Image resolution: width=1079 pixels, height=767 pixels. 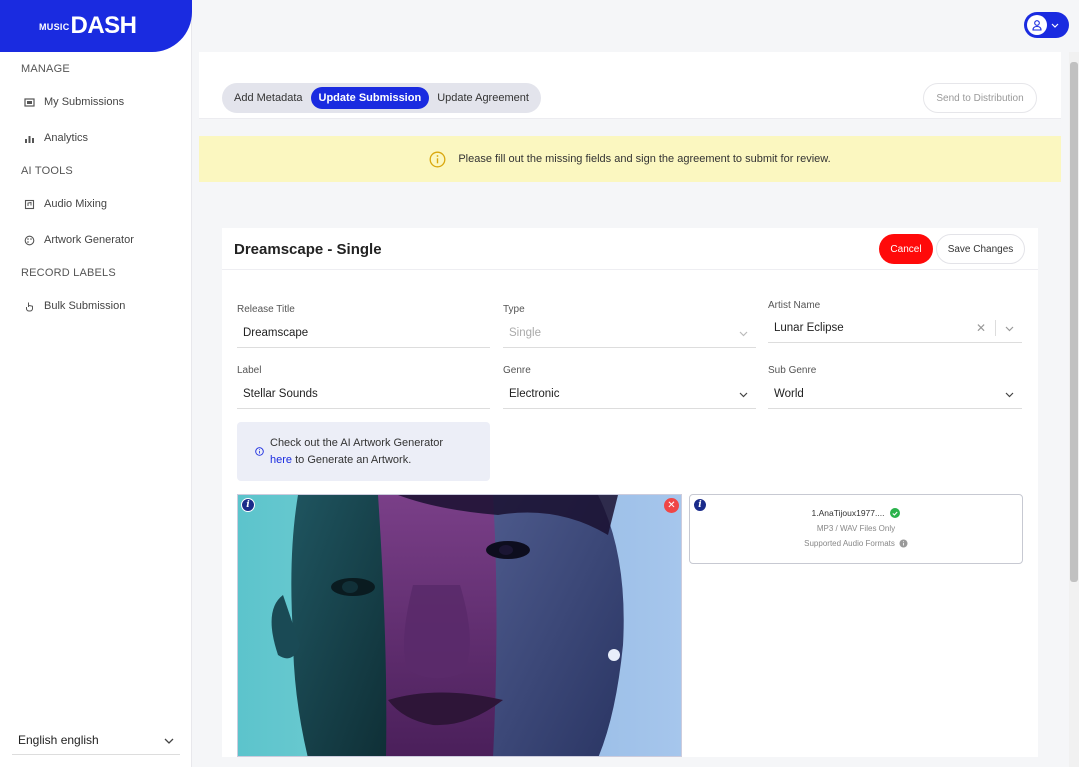 I want to click on sub-genre-value: World, so click(x=789, y=393).